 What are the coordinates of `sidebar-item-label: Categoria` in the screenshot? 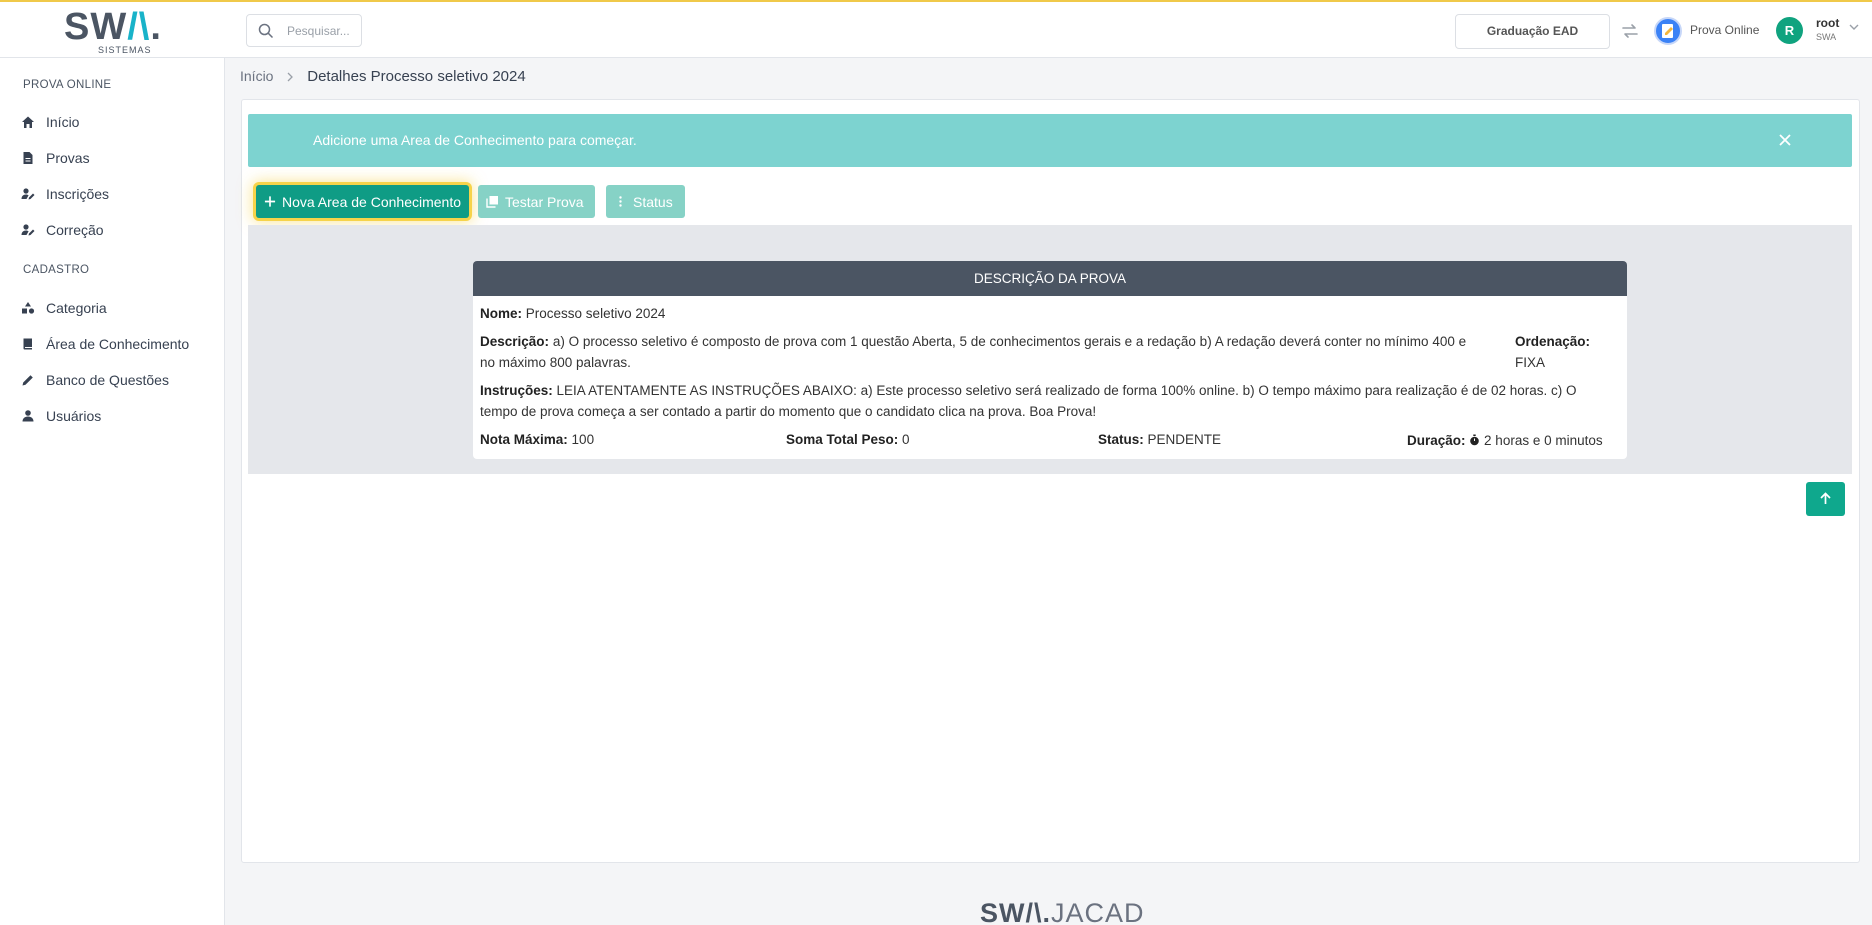 It's located at (76, 308).